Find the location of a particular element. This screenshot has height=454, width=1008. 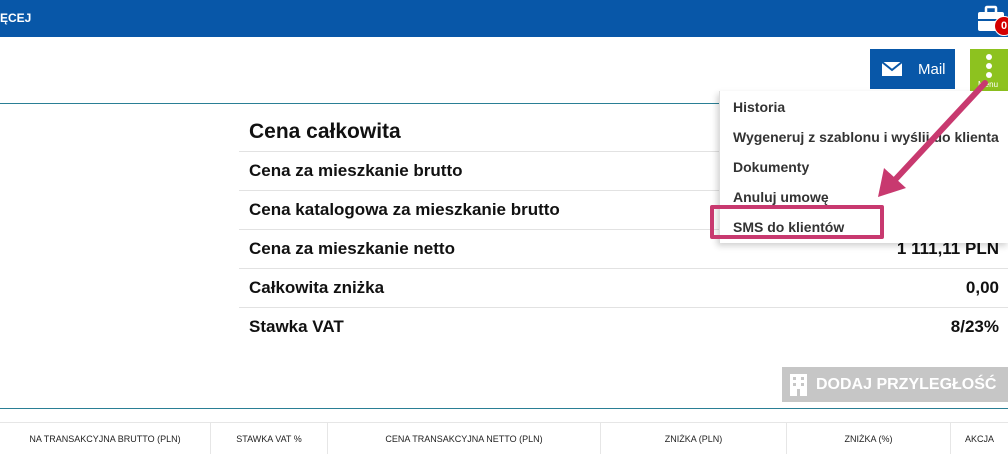

column-header-discount-pln: ZNIŻKA (PLN) is located at coordinates (694, 438).